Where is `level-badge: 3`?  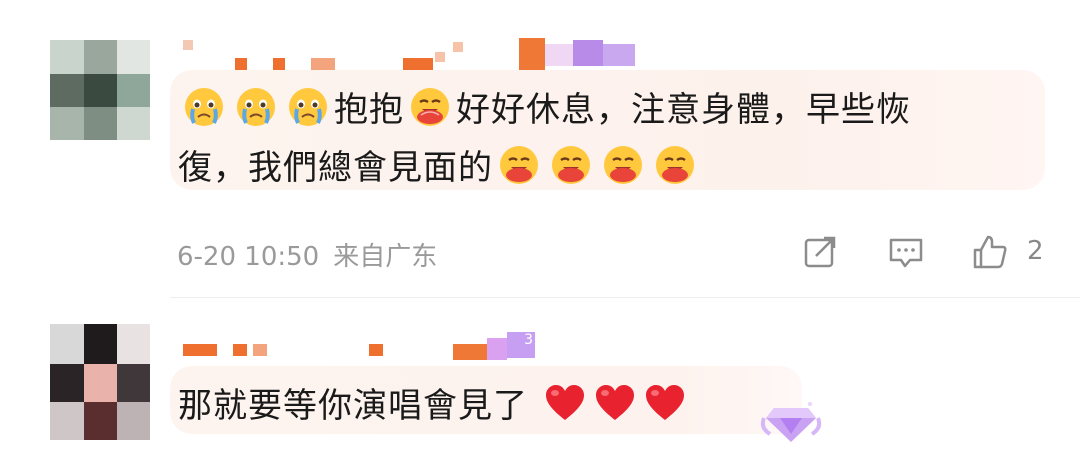 level-badge: 3 is located at coordinates (521, 345).